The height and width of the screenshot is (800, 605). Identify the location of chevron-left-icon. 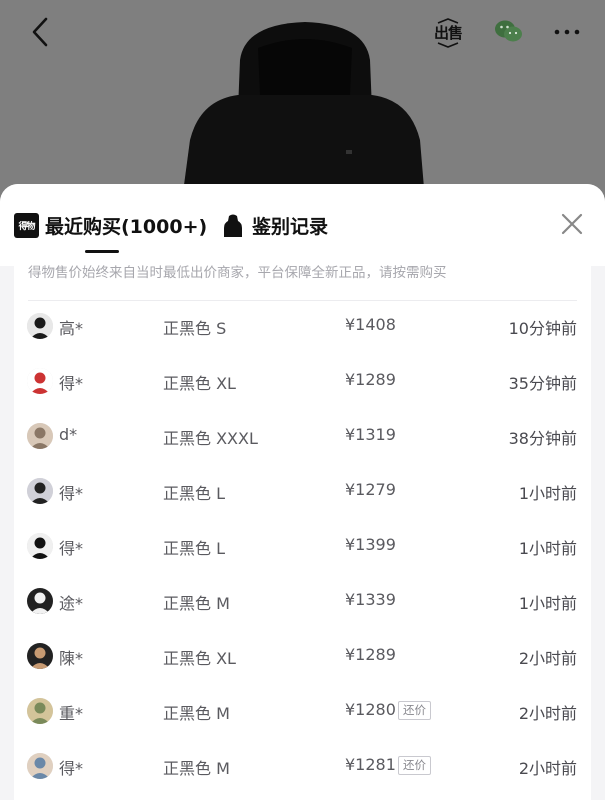
(40, 32).